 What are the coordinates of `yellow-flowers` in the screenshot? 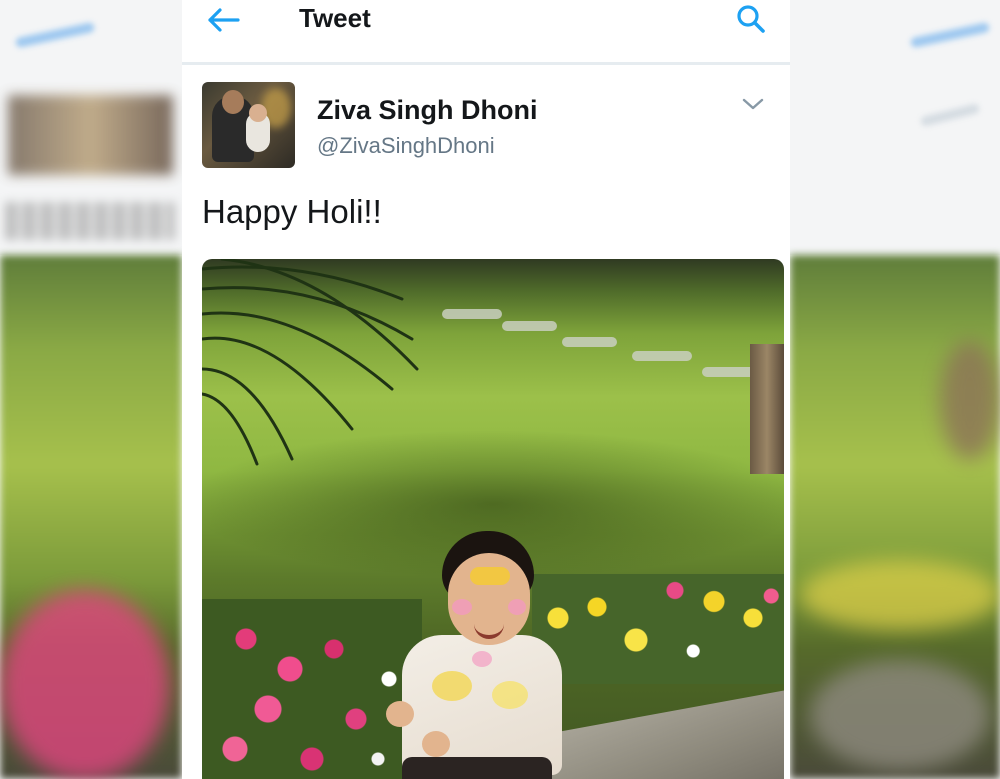 It's located at (658, 629).